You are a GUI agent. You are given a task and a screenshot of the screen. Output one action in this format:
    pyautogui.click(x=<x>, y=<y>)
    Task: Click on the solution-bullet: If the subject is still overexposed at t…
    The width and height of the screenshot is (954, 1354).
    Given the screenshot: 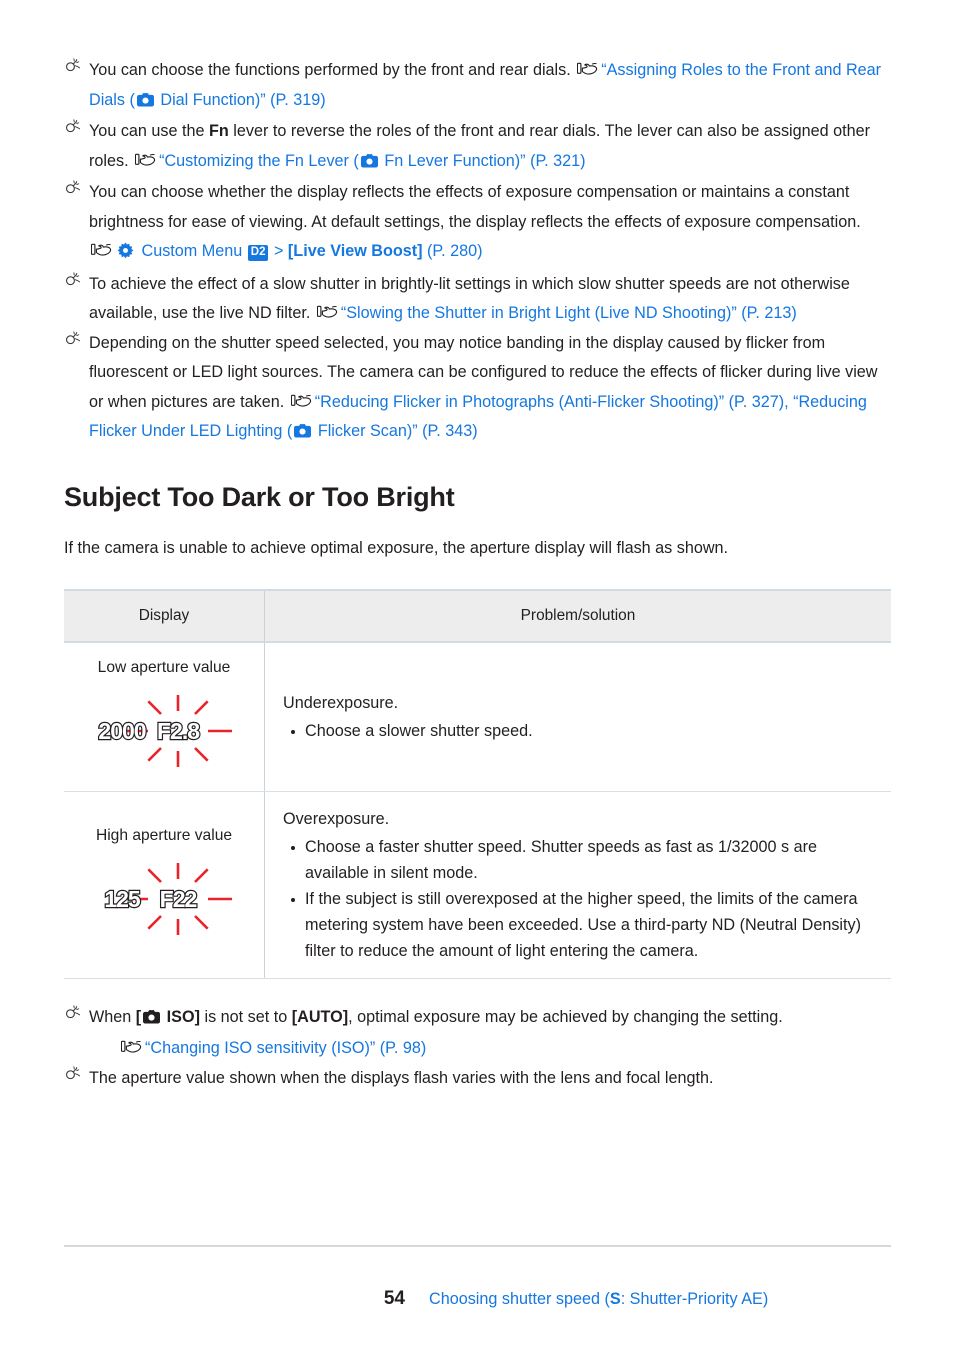 What is the action you would take?
    pyautogui.click(x=586, y=925)
    